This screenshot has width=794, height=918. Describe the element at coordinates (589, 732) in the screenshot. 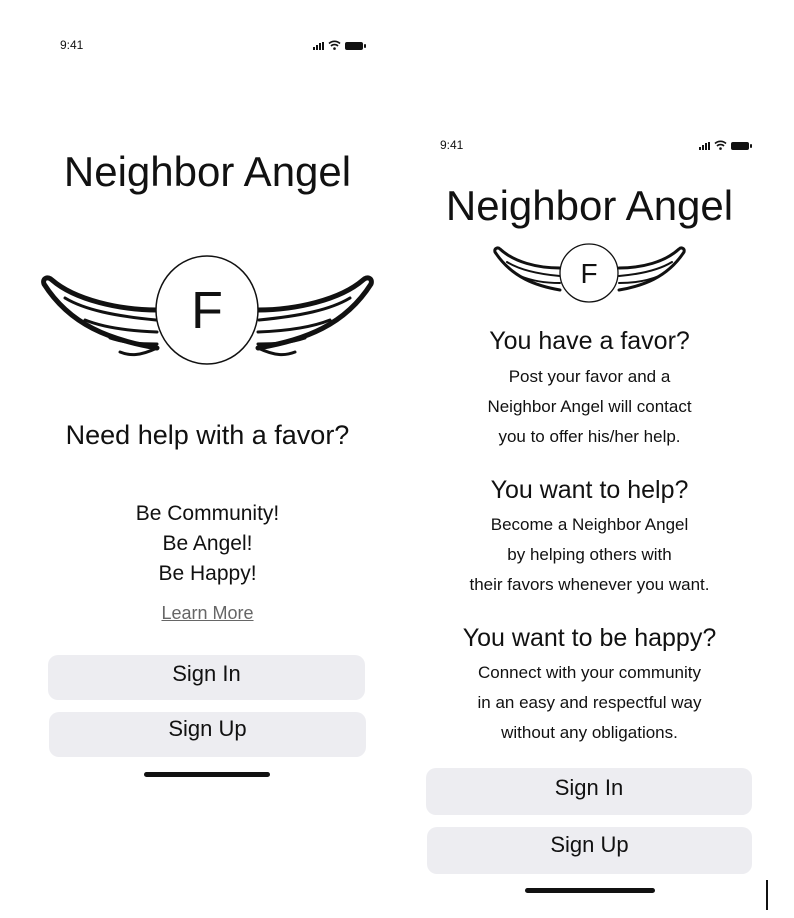

I see `section-happy-line: without any obligations.` at that location.